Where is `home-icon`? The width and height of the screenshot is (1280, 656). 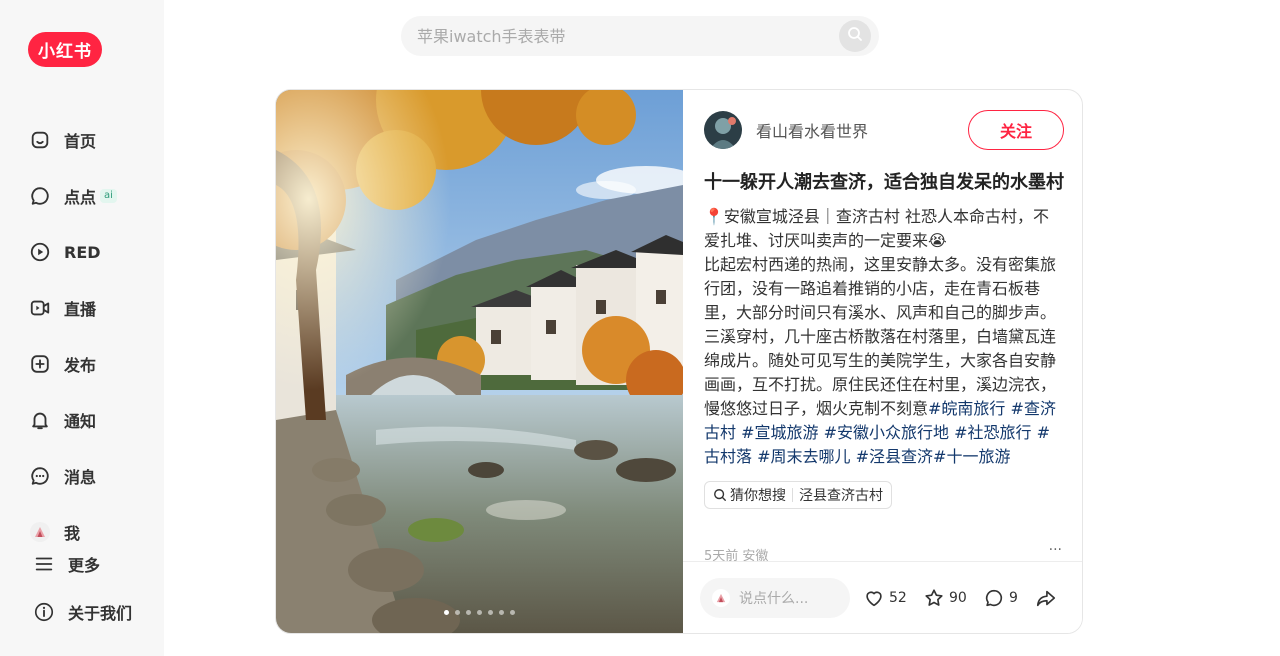
home-icon is located at coordinates (40, 140).